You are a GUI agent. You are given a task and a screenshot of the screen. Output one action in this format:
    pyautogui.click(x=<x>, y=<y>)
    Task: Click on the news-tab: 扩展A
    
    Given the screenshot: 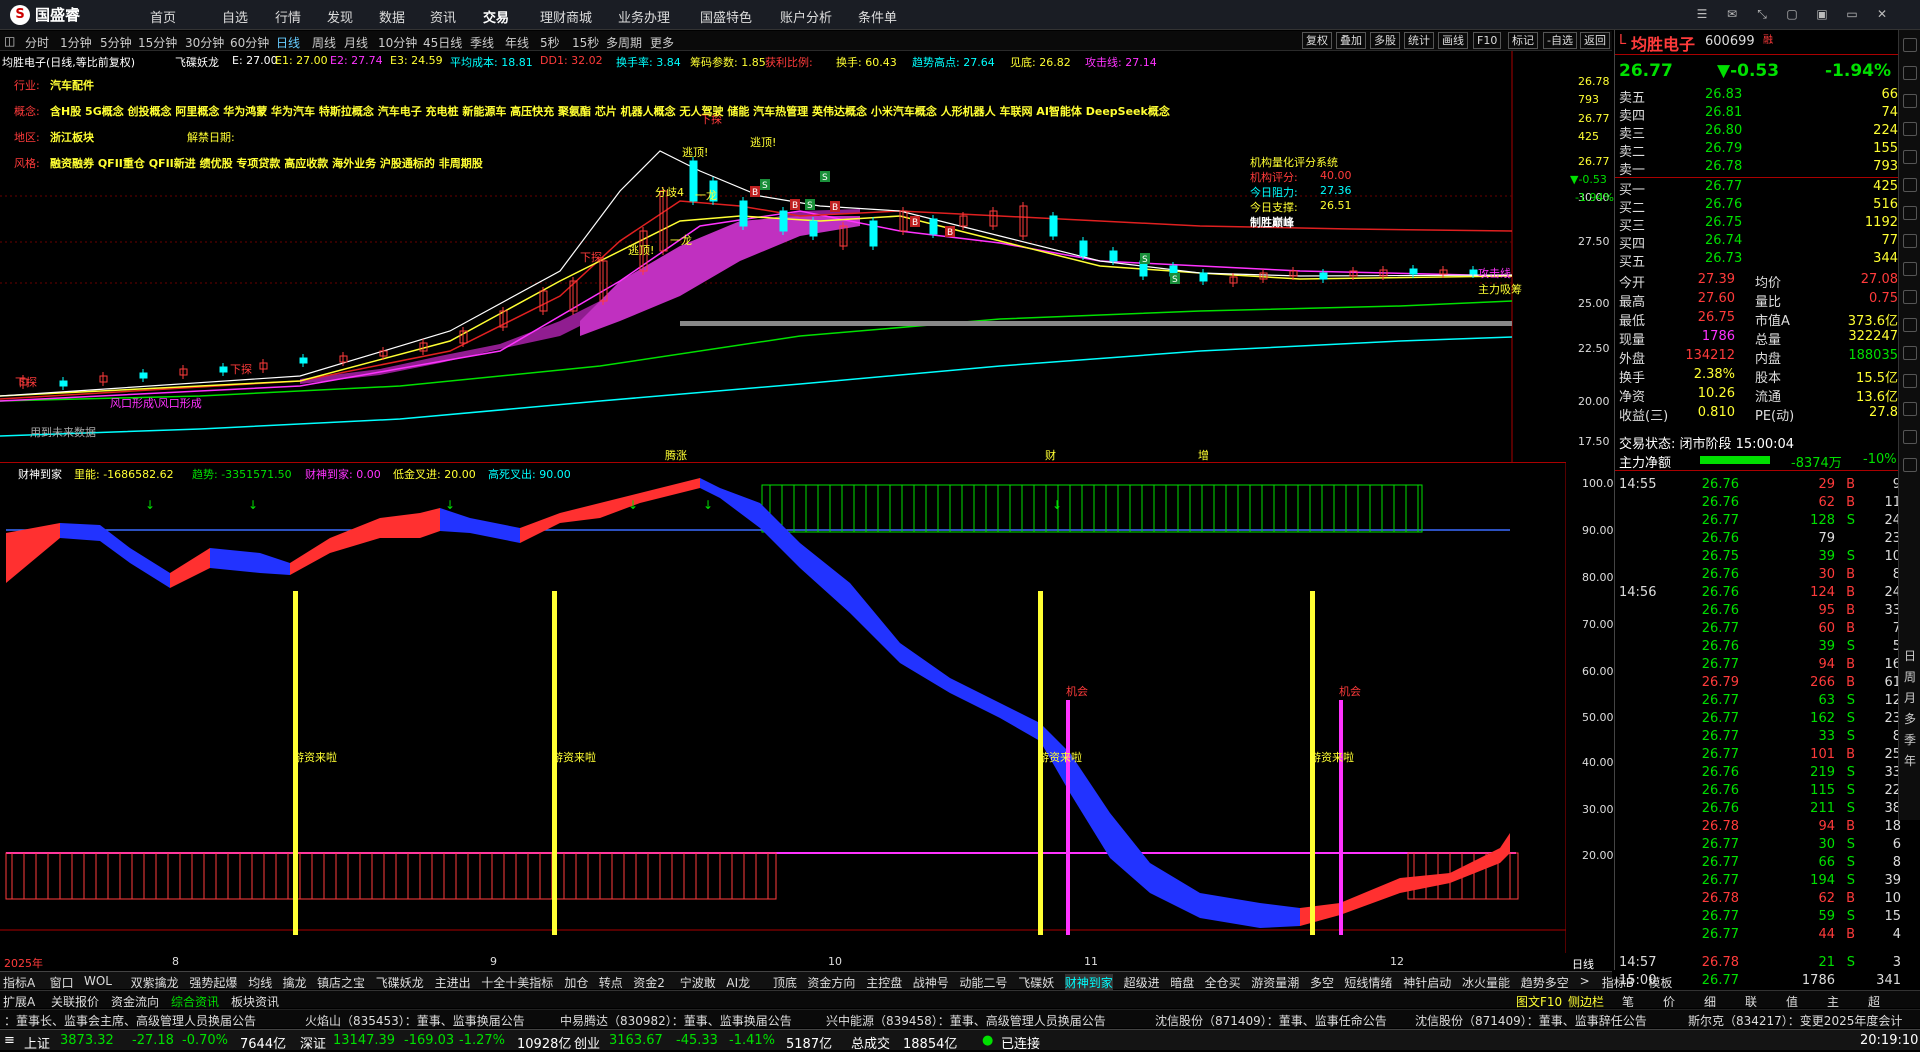 What is the action you would take?
    pyautogui.click(x=19, y=1001)
    